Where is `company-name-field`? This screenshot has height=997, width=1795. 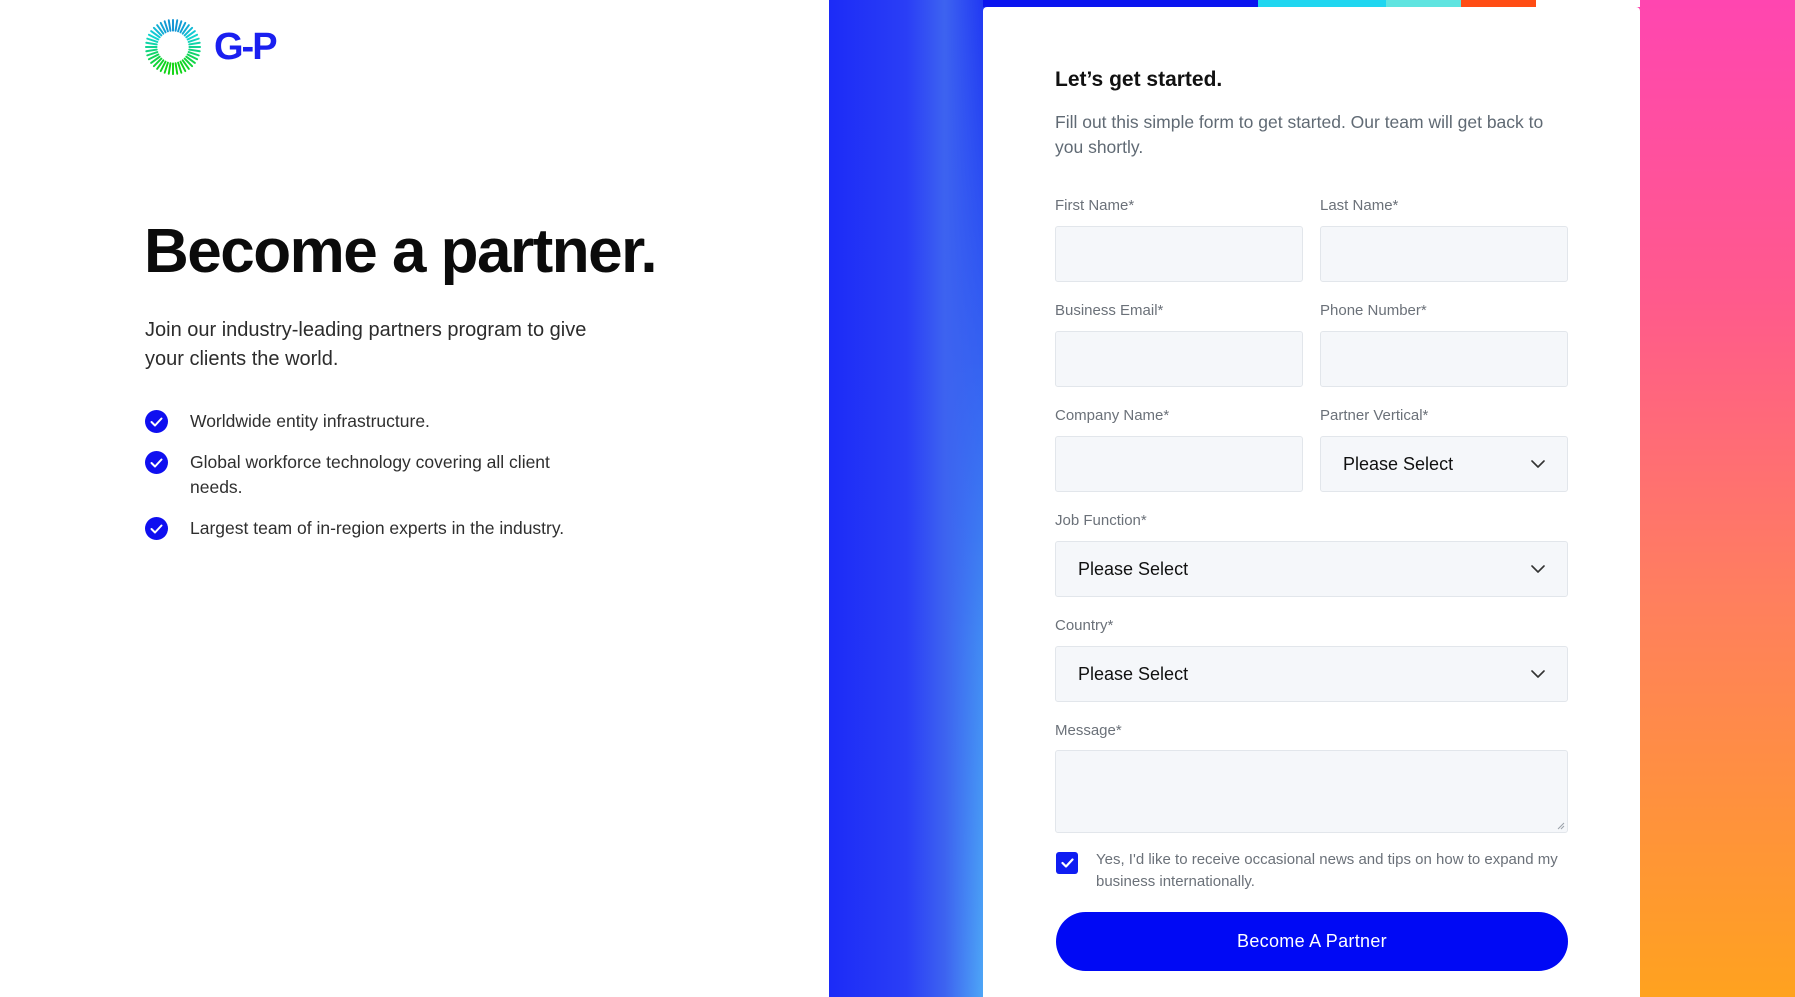
company-name-field is located at coordinates (1179, 464).